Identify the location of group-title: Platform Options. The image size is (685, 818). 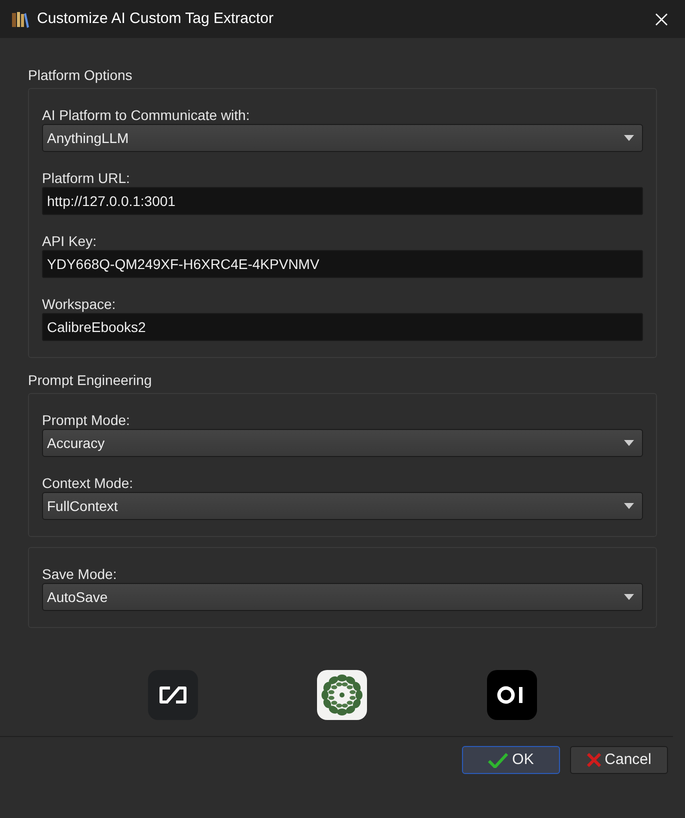
(81, 75).